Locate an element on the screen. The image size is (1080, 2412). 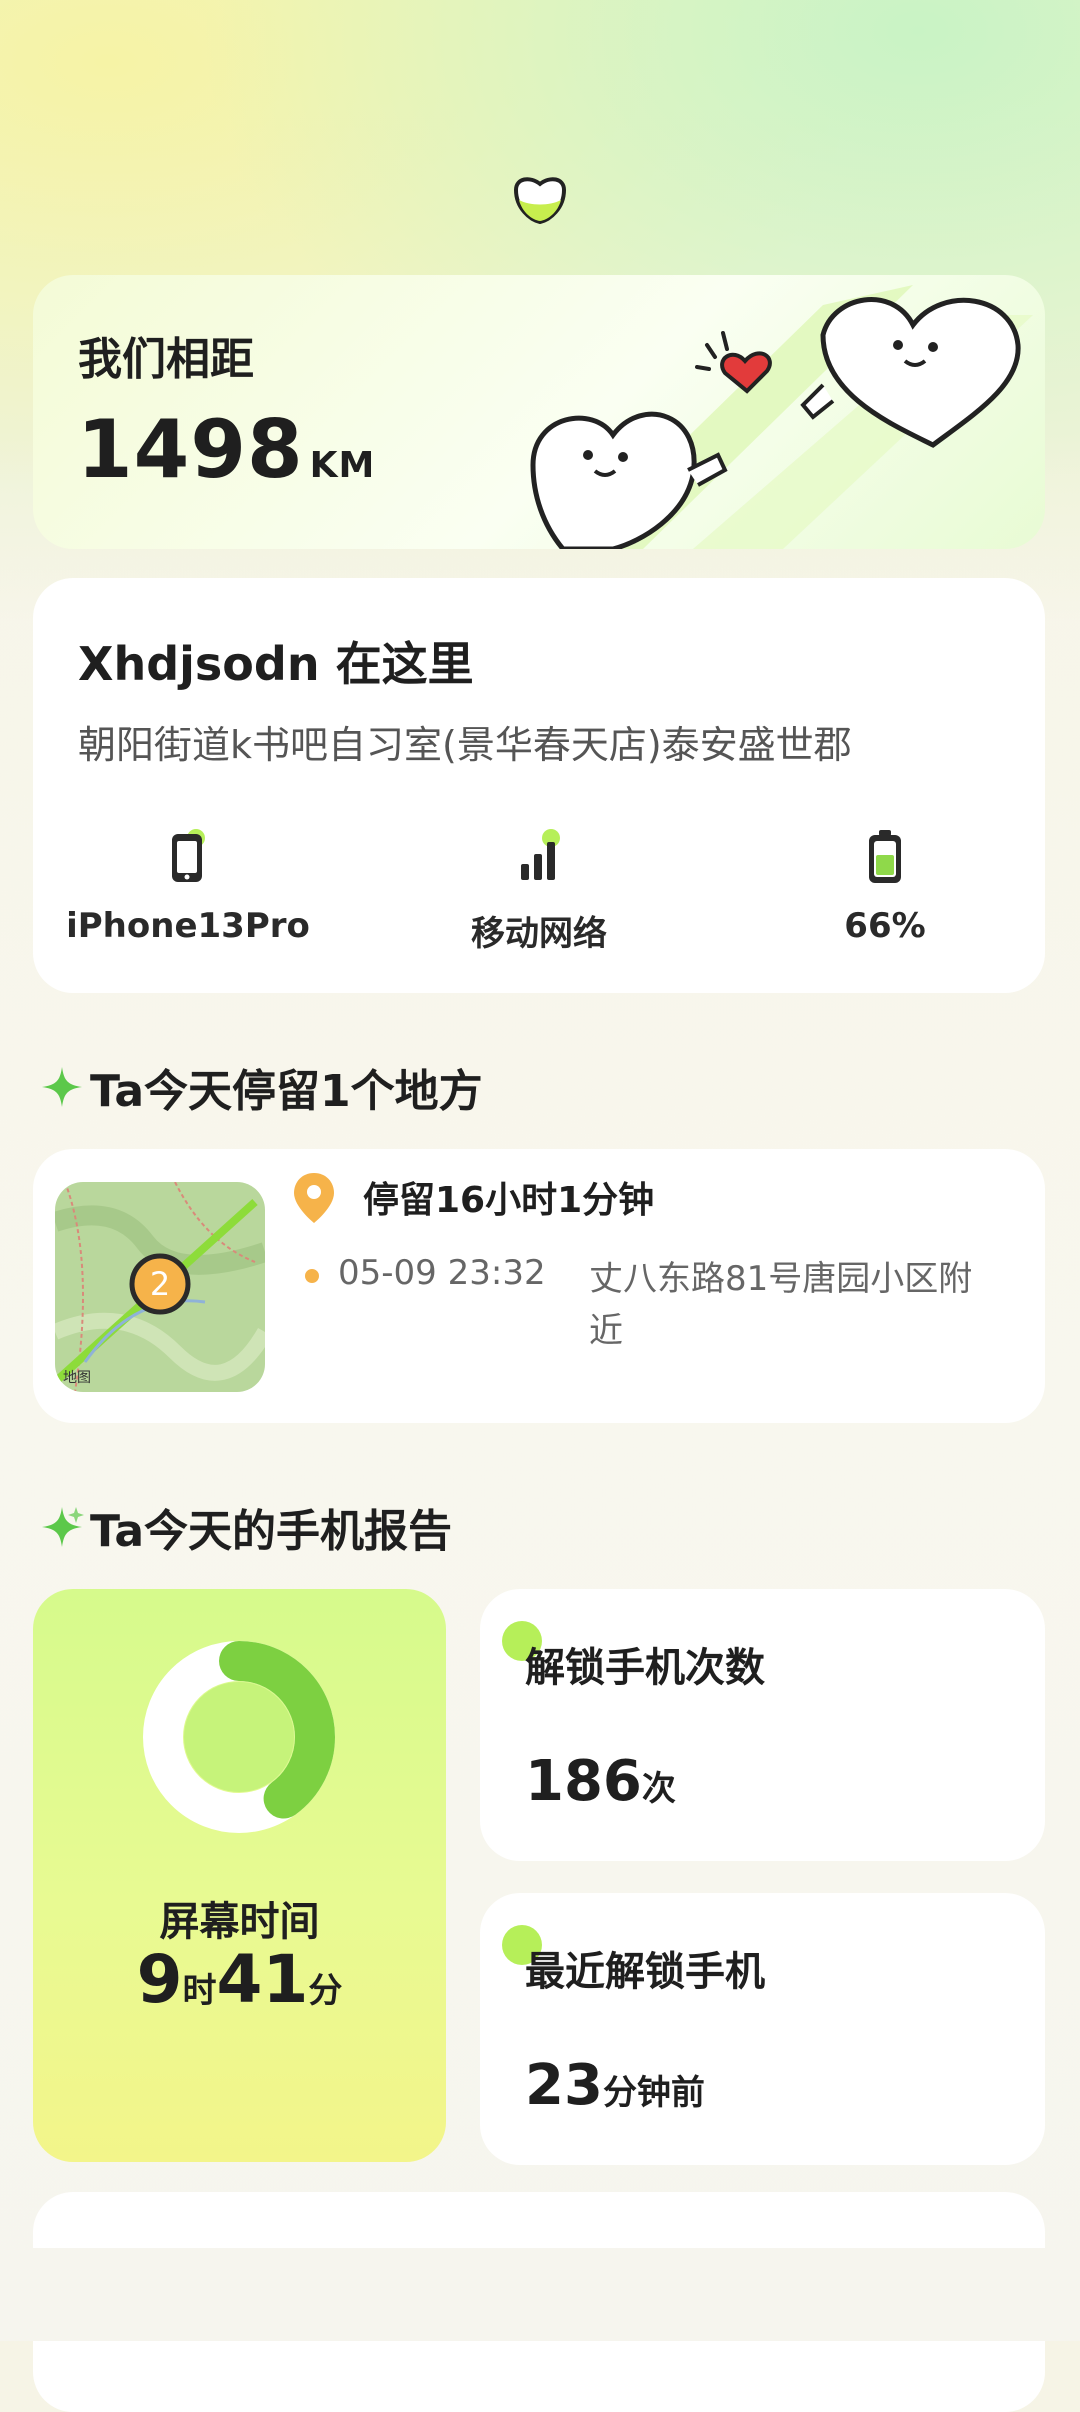
stay-section-title: Ta今天停留1个地方 is located at coordinates (261, 1087).